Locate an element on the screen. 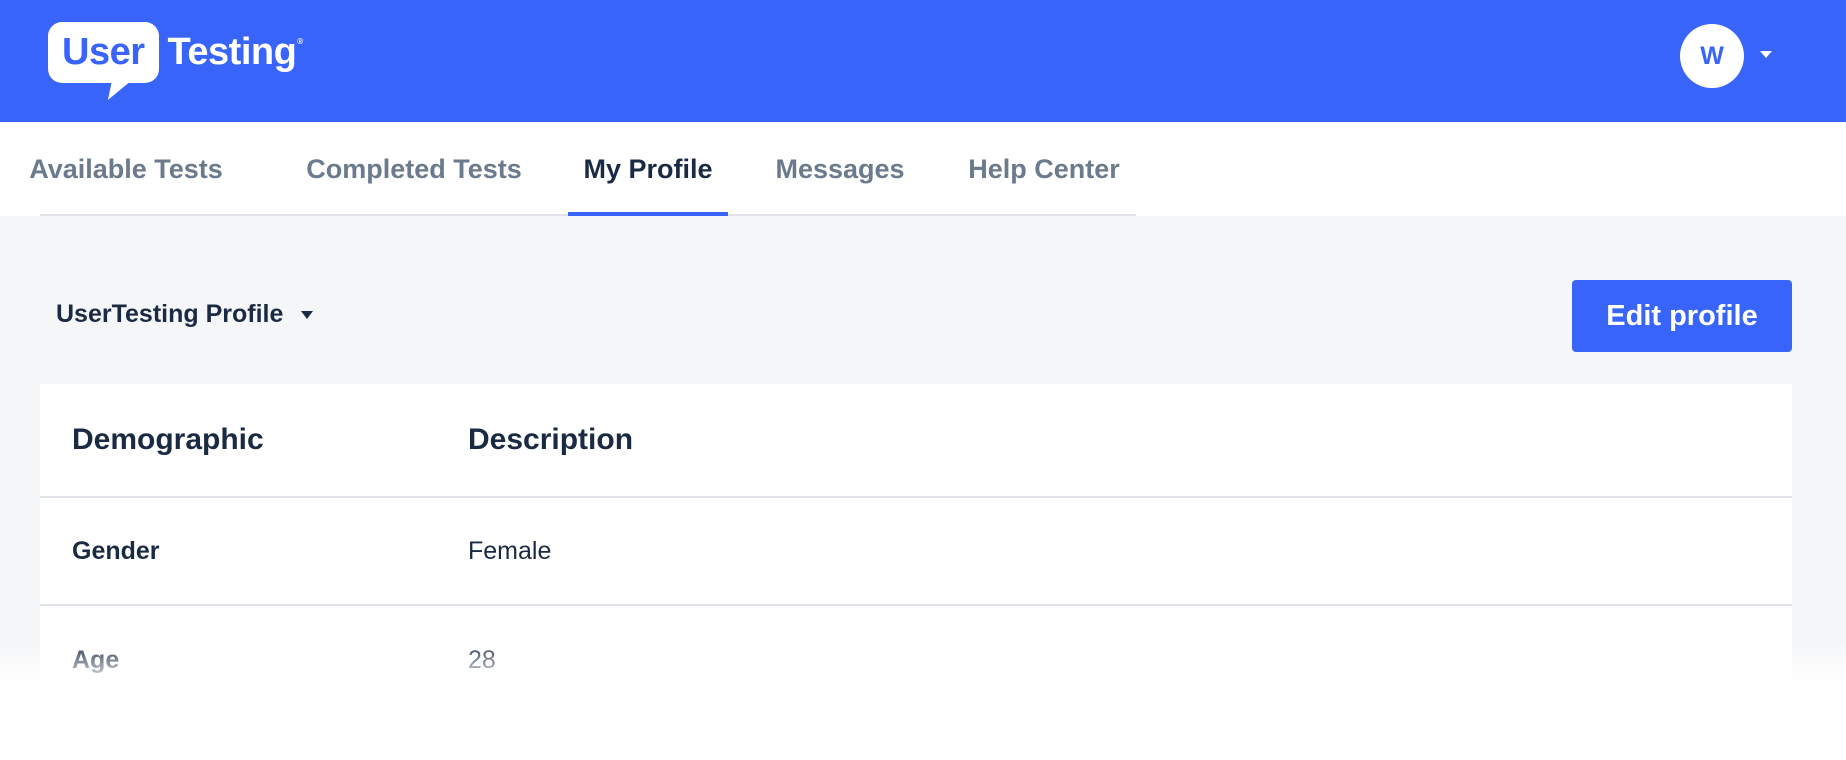 The height and width of the screenshot is (760, 1846). page-bottom-area is located at coordinates (923, 723).